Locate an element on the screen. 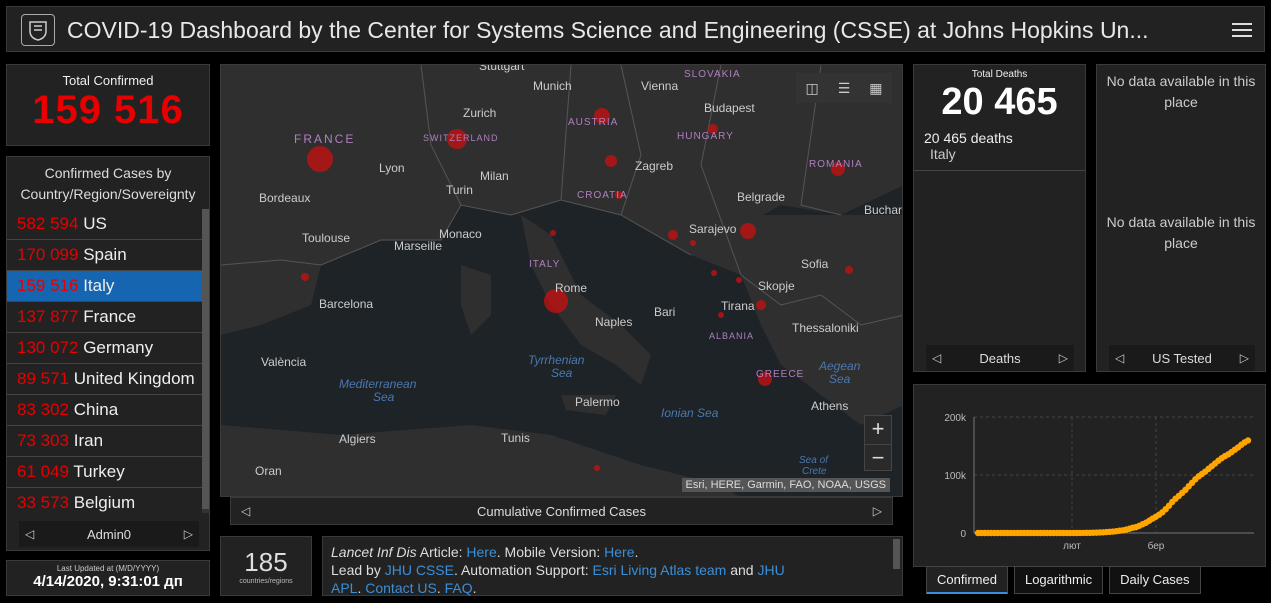 The image size is (1271, 603). map-label: Milan is located at coordinates (494, 176).